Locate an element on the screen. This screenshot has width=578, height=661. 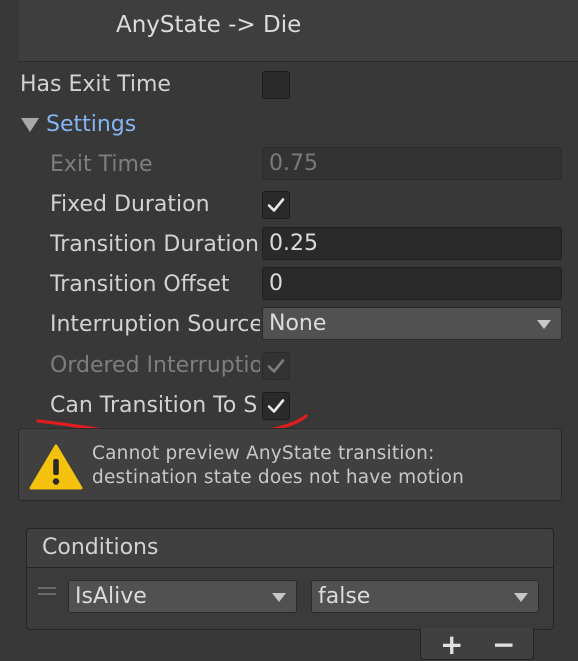
warning-line-2: destination state does not have motion is located at coordinates (278, 477).